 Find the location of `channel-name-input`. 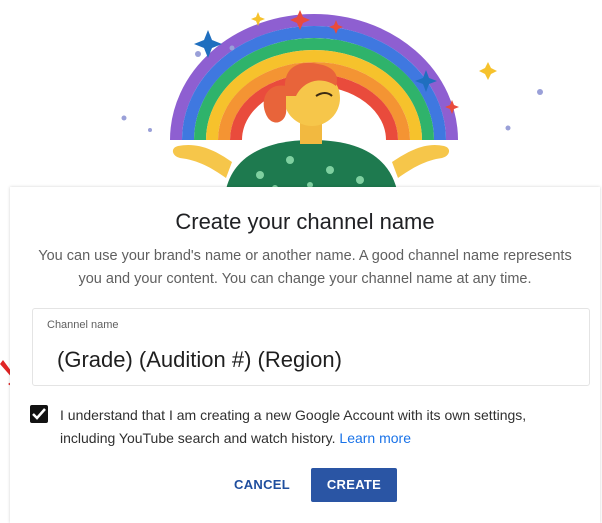

channel-name-input is located at coordinates (317, 360).